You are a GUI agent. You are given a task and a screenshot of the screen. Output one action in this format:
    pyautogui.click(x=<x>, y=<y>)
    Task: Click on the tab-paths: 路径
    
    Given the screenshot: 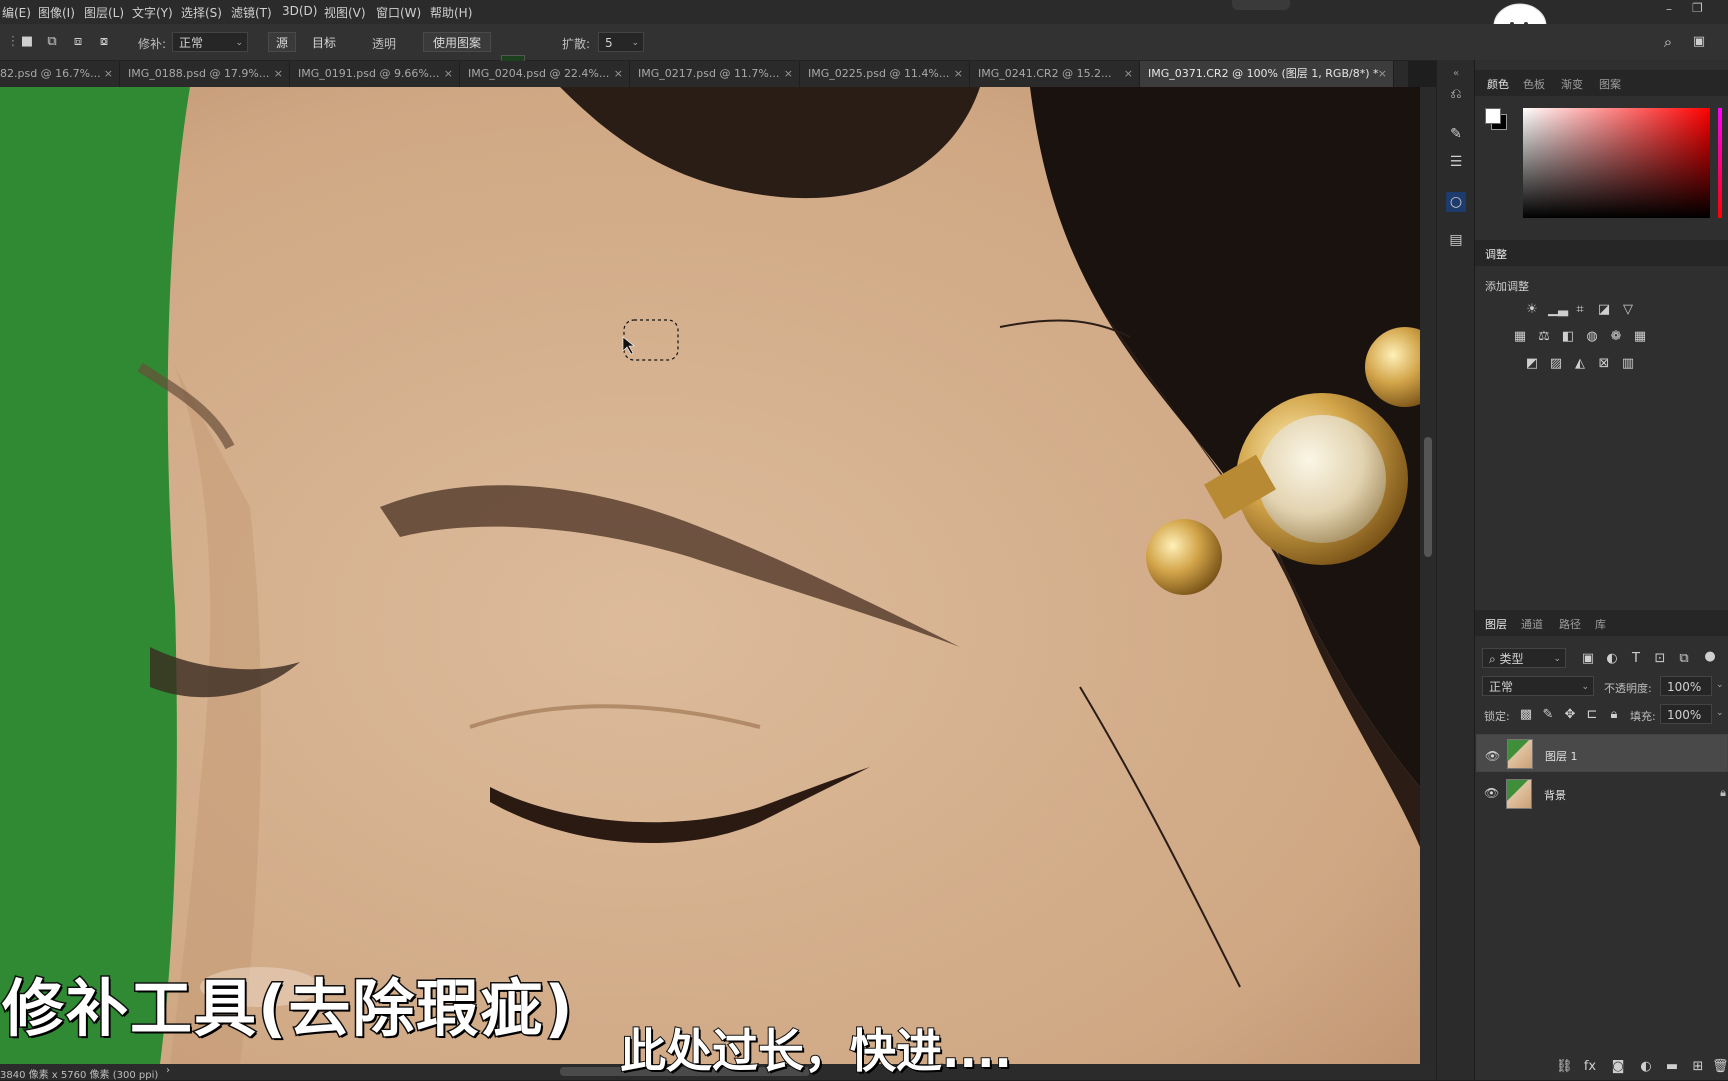 What is the action you would take?
    pyautogui.click(x=1570, y=624)
    